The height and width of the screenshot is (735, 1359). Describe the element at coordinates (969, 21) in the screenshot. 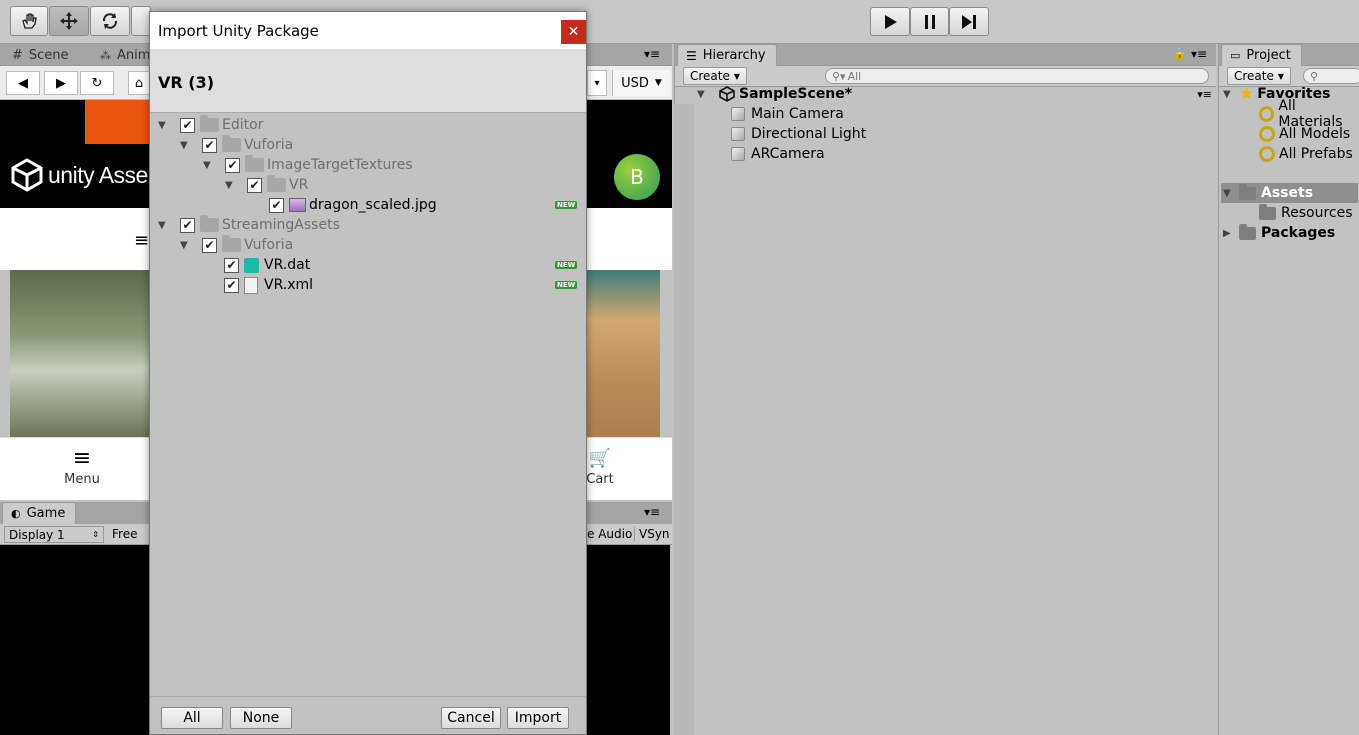

I see `step-button` at that location.